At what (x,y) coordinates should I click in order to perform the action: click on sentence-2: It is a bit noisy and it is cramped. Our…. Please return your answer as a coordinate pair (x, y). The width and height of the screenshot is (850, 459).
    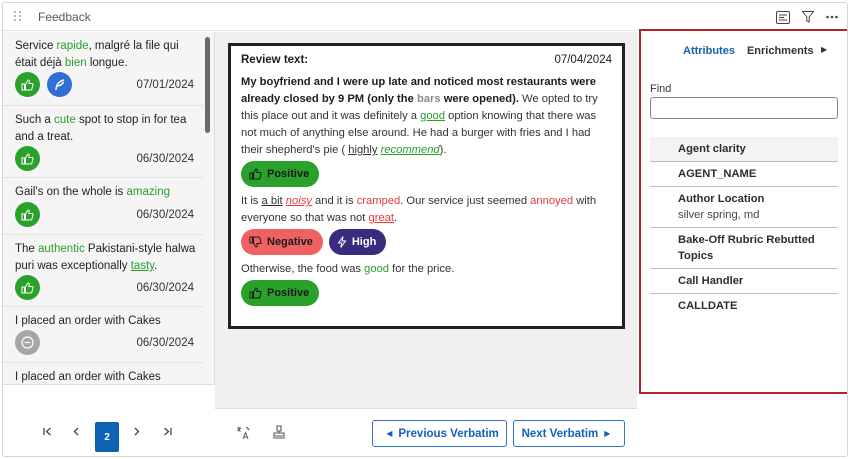
    Looking at the image, I should click on (419, 209).